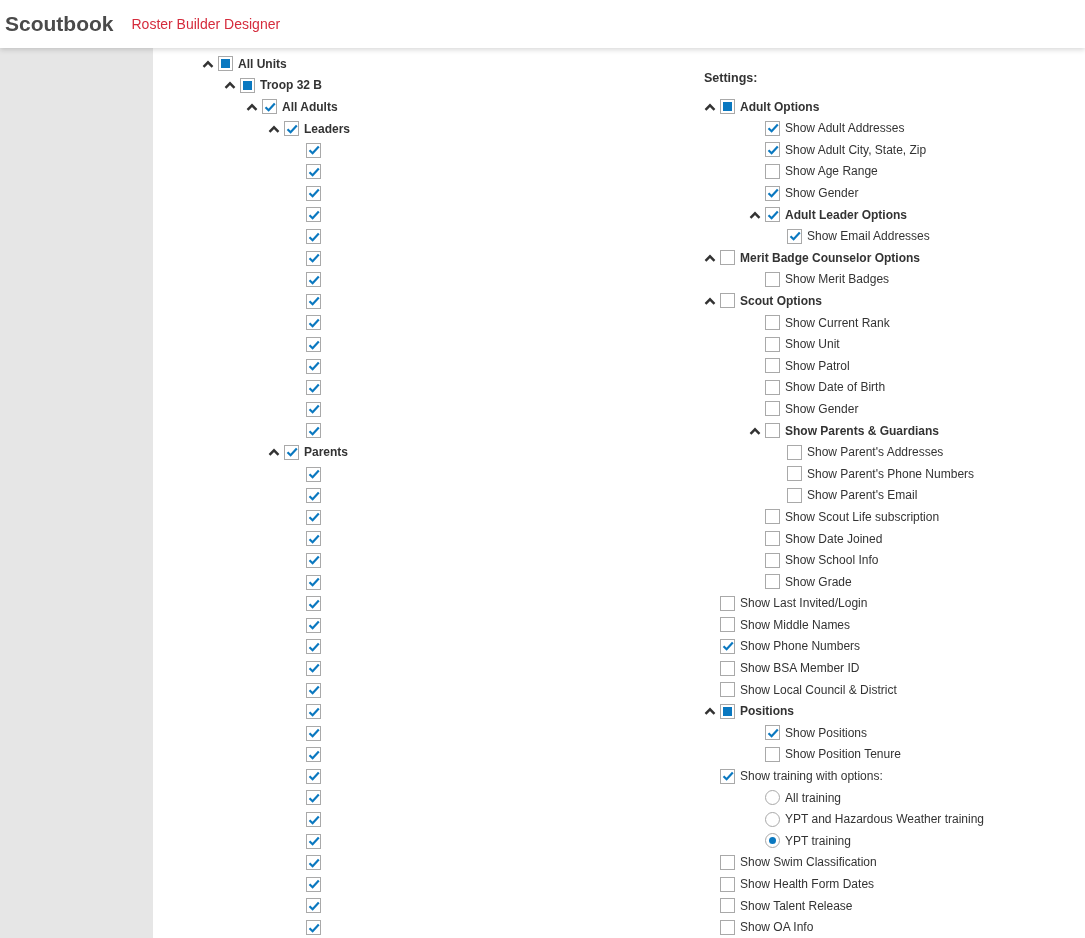  What do you see at coordinates (59, 24) in the screenshot?
I see `app-title: Scoutbook` at bounding box center [59, 24].